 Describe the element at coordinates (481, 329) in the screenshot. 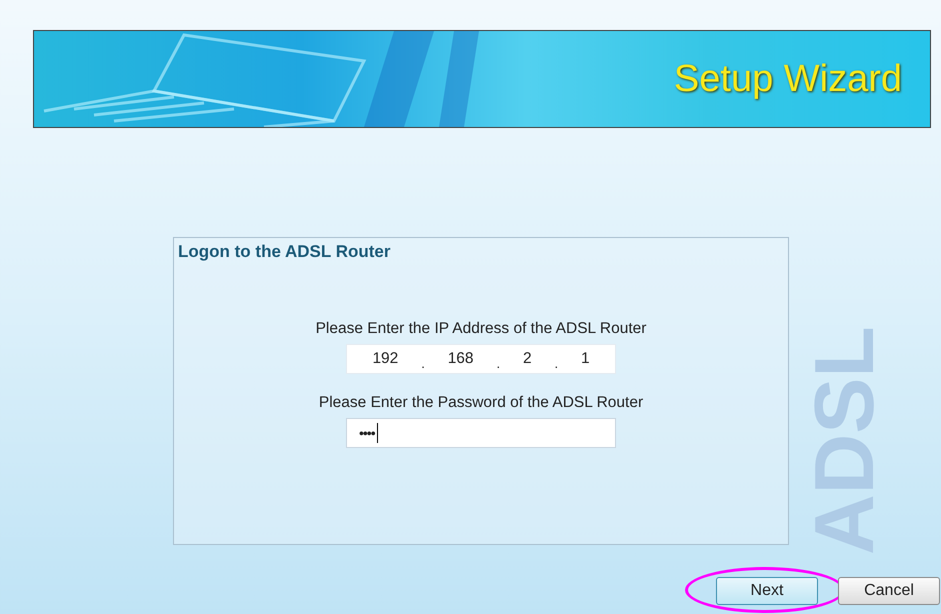

I see `field-label: Please Enter the IP Address of the ADSL Router` at that location.